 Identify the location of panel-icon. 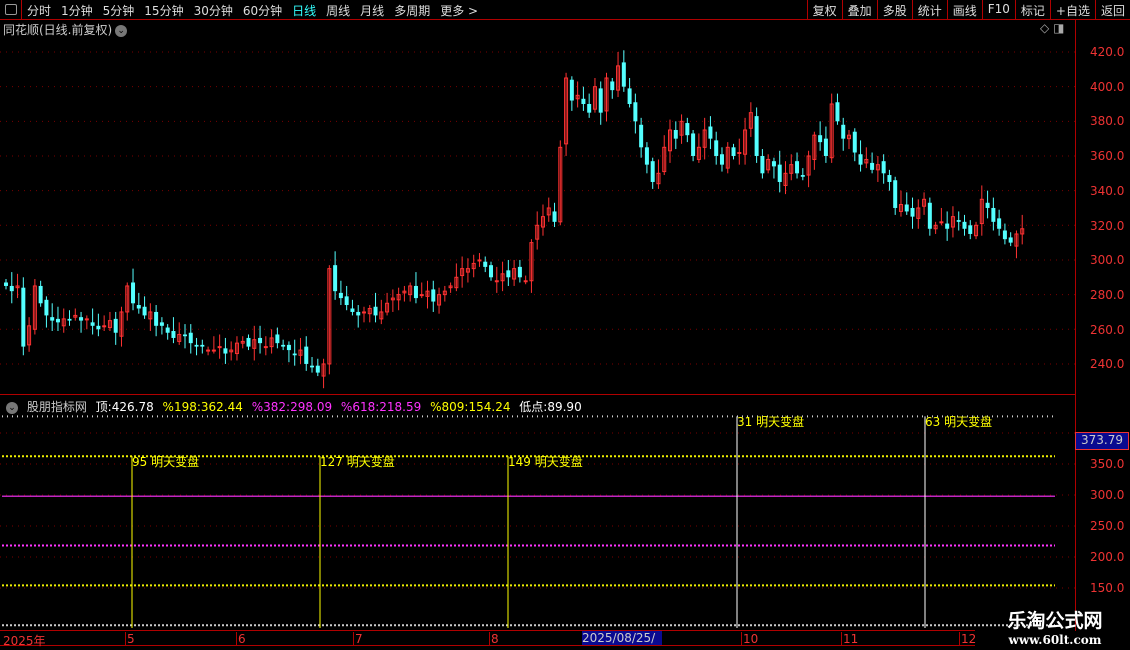
(11, 9).